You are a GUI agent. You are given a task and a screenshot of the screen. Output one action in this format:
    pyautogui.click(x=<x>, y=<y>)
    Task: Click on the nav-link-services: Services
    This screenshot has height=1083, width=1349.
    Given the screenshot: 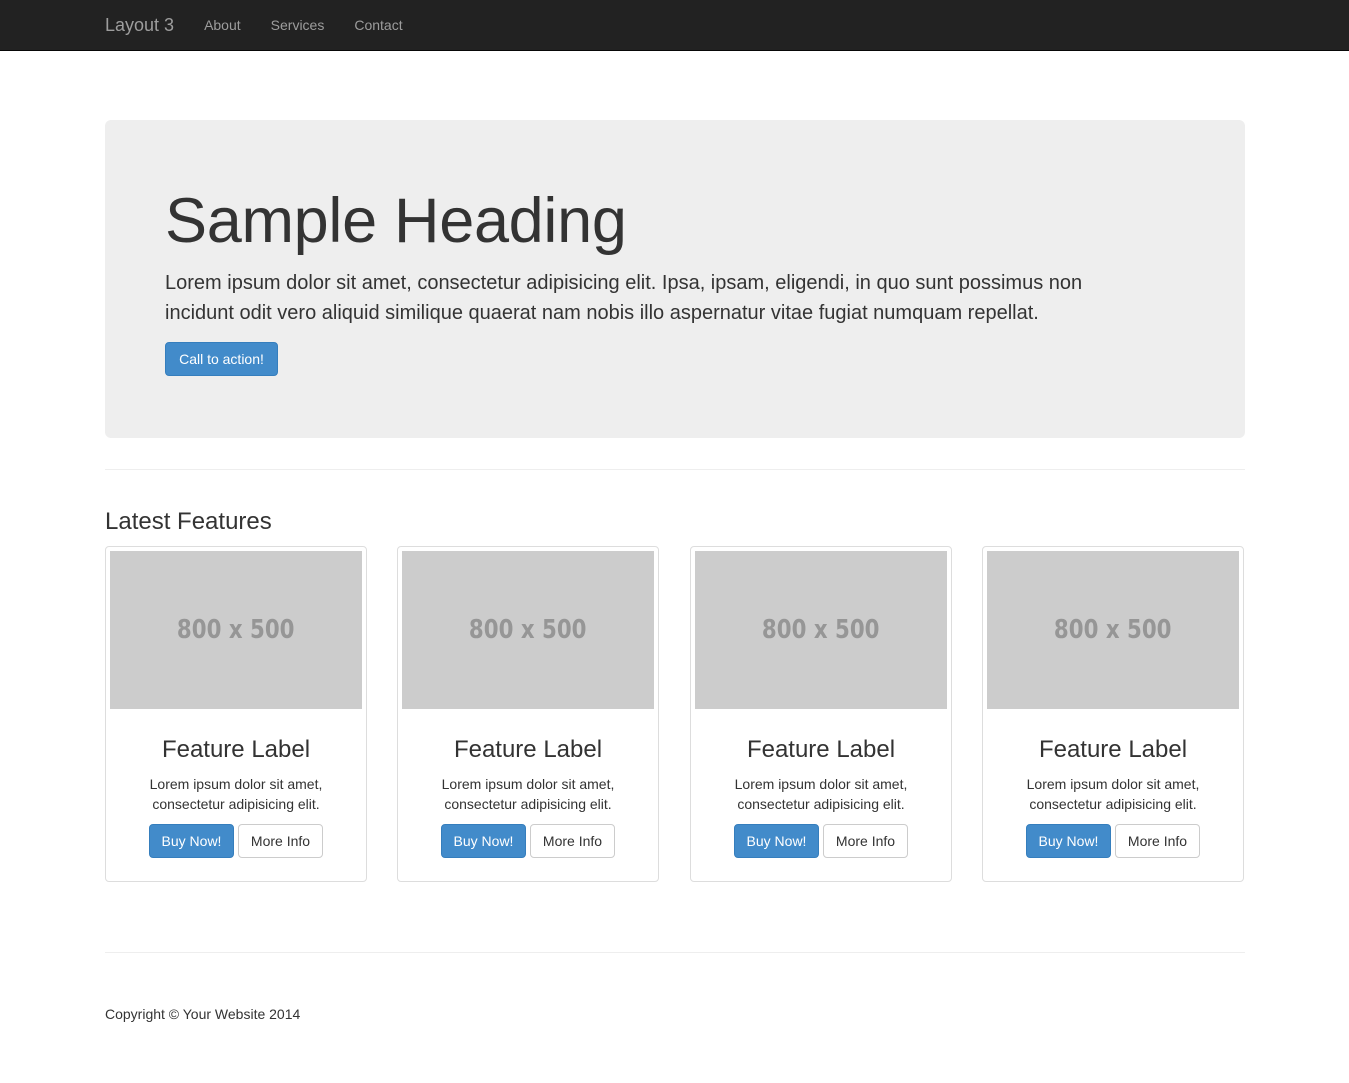 What is the action you would take?
    pyautogui.click(x=298, y=25)
    